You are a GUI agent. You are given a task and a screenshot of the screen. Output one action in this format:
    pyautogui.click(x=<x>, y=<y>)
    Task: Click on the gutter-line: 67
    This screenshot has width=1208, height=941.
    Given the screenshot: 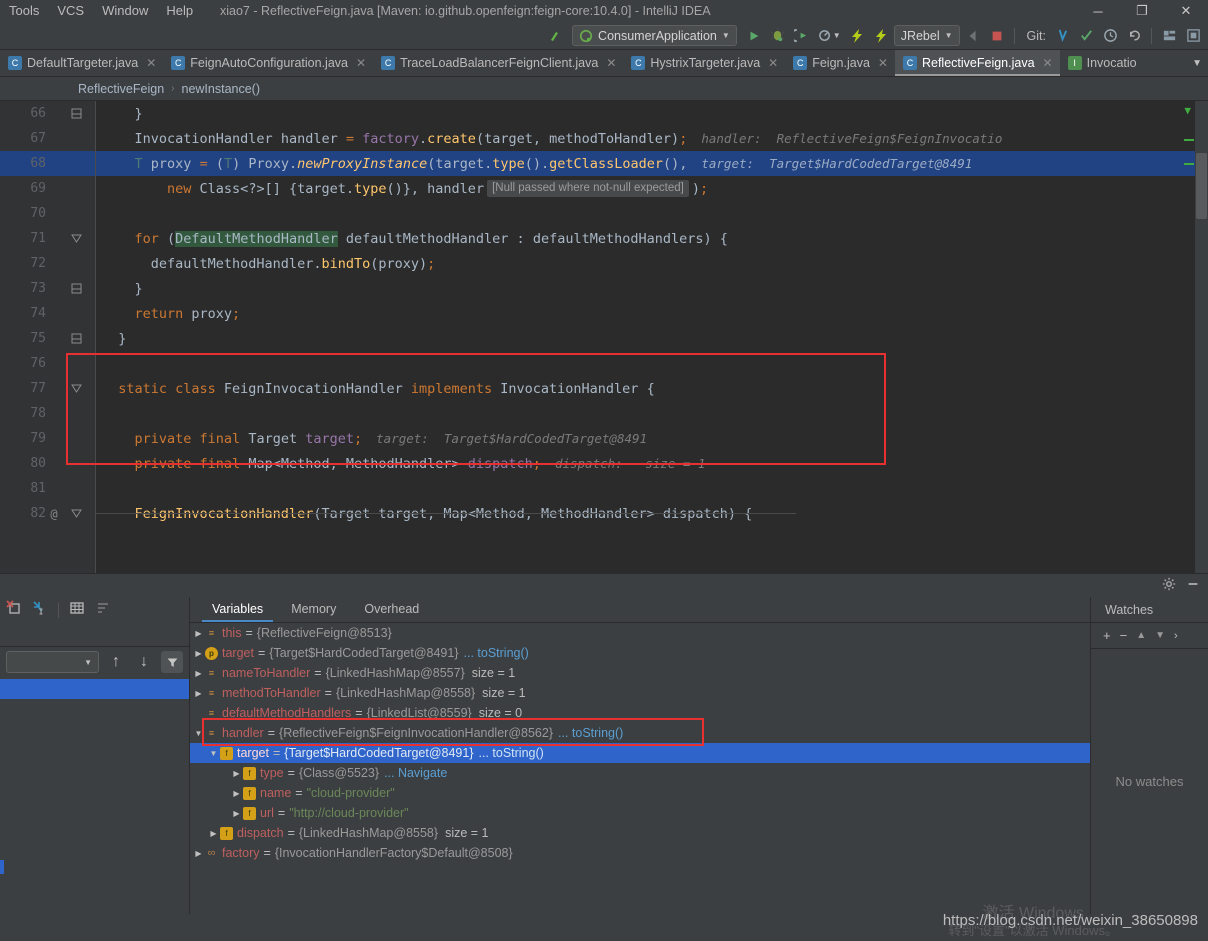 What is the action you would take?
    pyautogui.click(x=48, y=138)
    